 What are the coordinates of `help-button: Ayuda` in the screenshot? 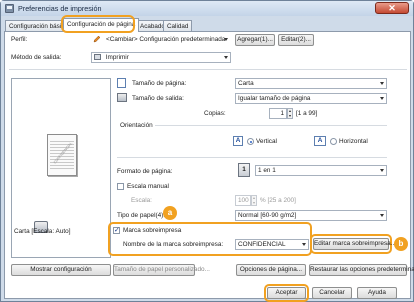 It's located at (377, 293).